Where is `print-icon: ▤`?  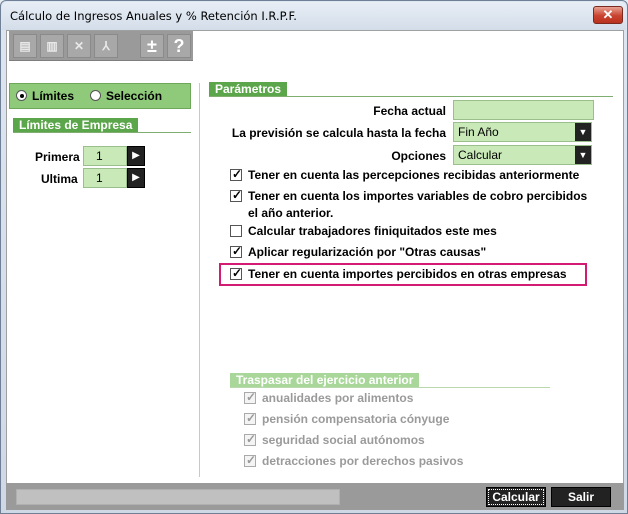
print-icon: ▤ is located at coordinates (25, 46).